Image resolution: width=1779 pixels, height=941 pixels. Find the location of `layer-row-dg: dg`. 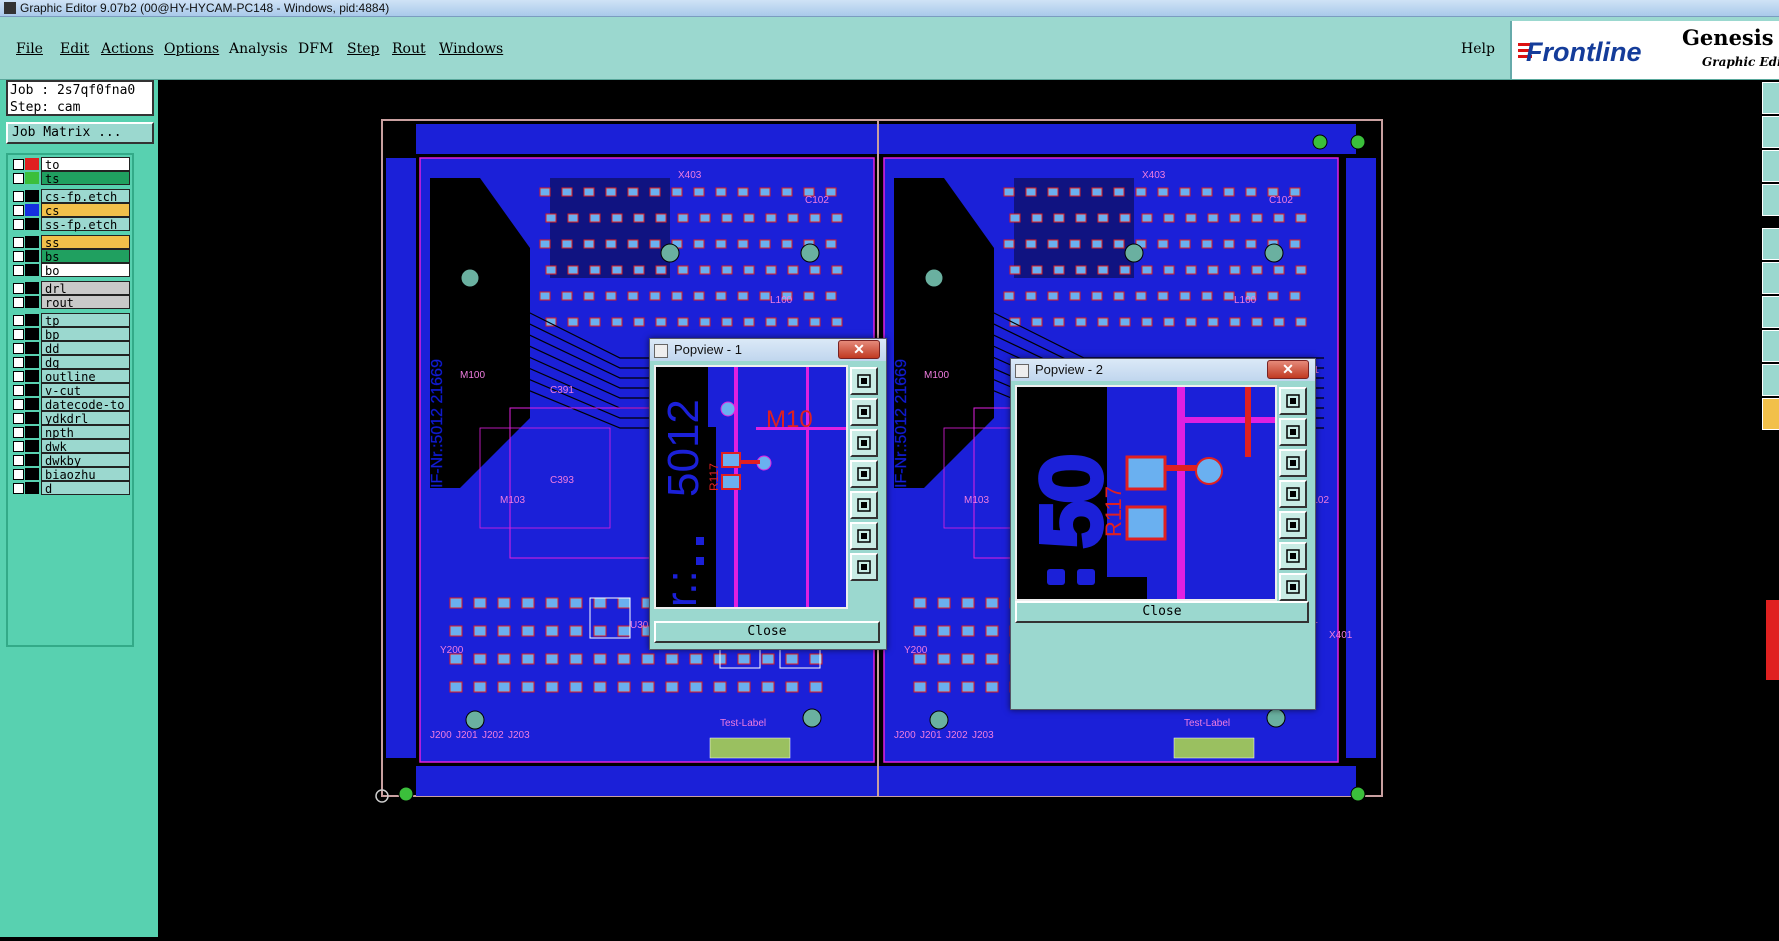

layer-row-dg: dg is located at coordinates (70, 362).